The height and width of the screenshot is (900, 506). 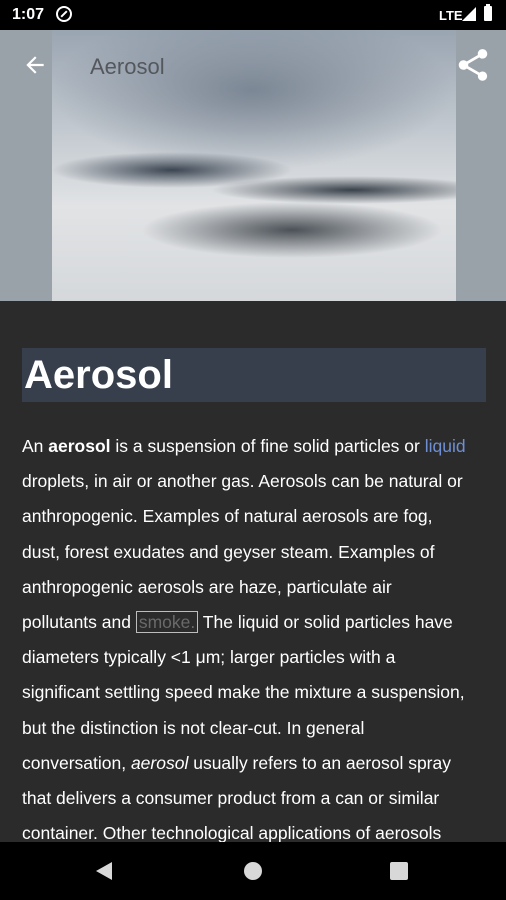 What do you see at coordinates (127, 66) in the screenshot?
I see `toolbar-title: Aerosol` at bounding box center [127, 66].